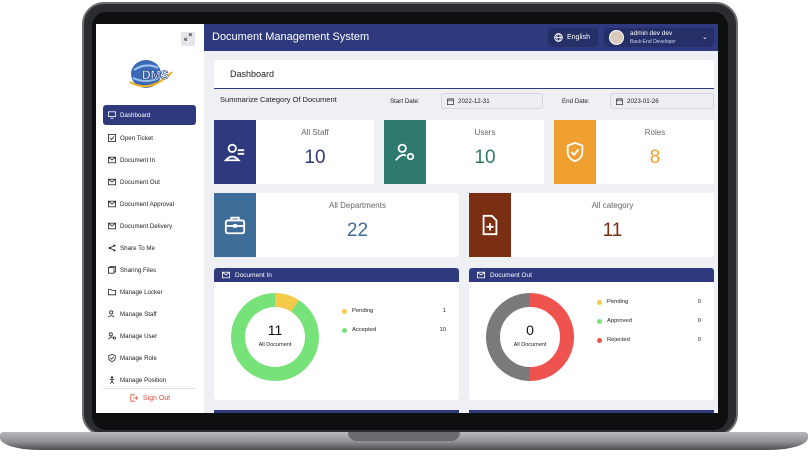  I want to click on start-date-value: 2022-12-31, so click(474, 101).